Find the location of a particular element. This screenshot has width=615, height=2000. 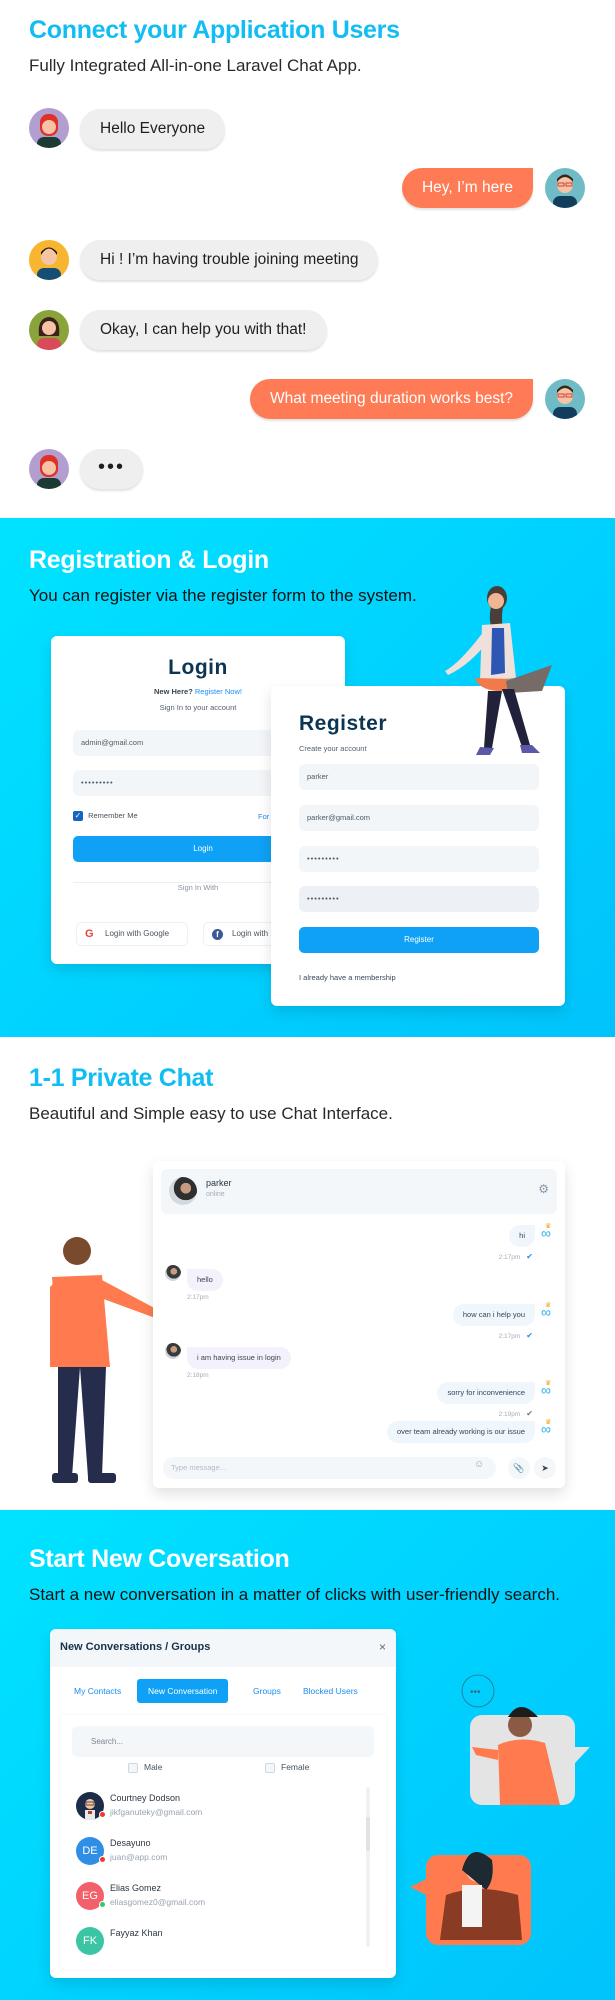

tab-groups: Groups is located at coordinates (267, 1691).